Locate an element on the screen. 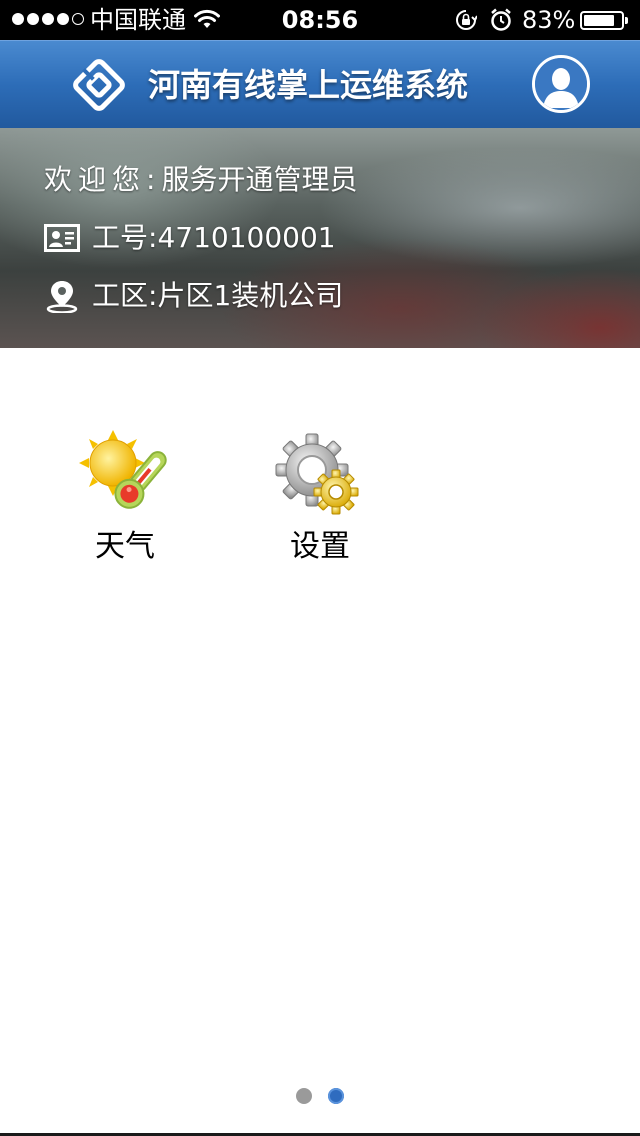 The image size is (640, 1136). user-name: 服务开通管理员 is located at coordinates (259, 179).